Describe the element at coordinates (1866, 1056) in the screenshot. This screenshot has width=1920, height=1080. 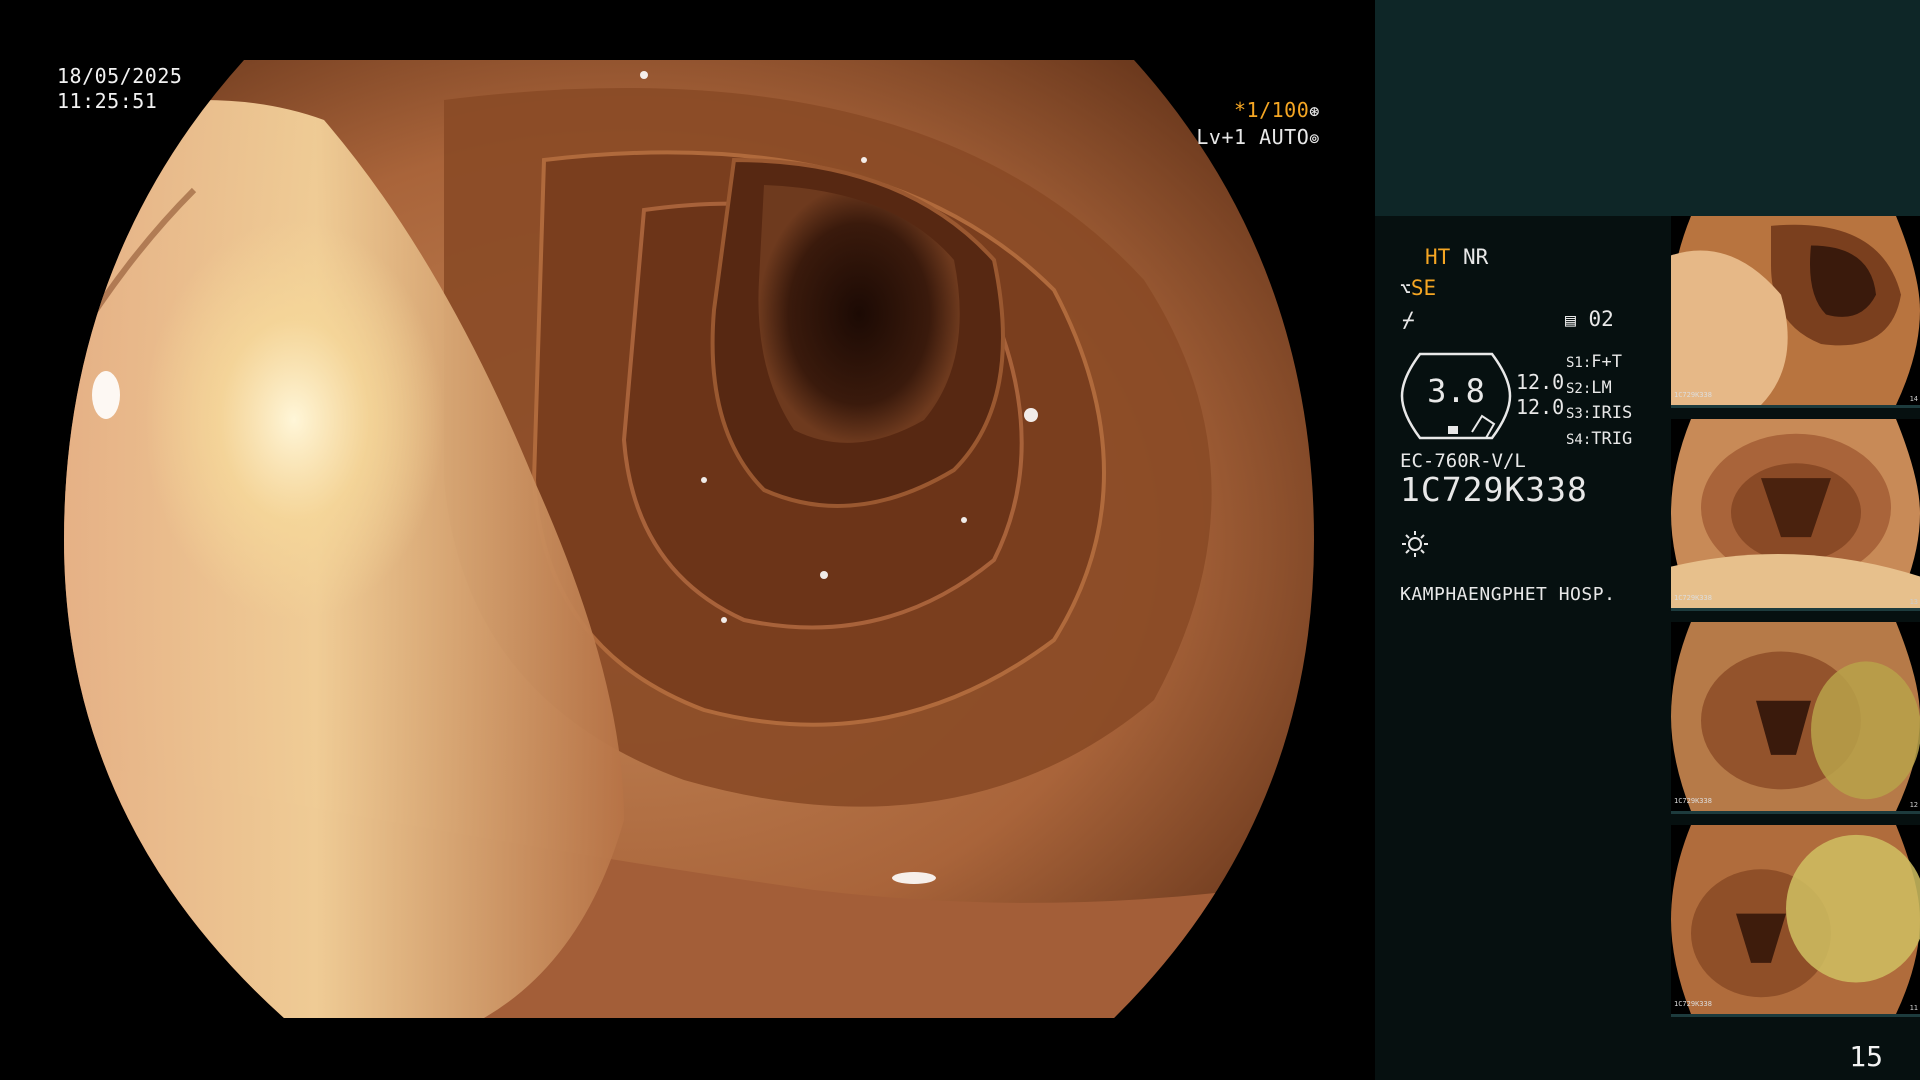
I see `image-count: 15` at that location.